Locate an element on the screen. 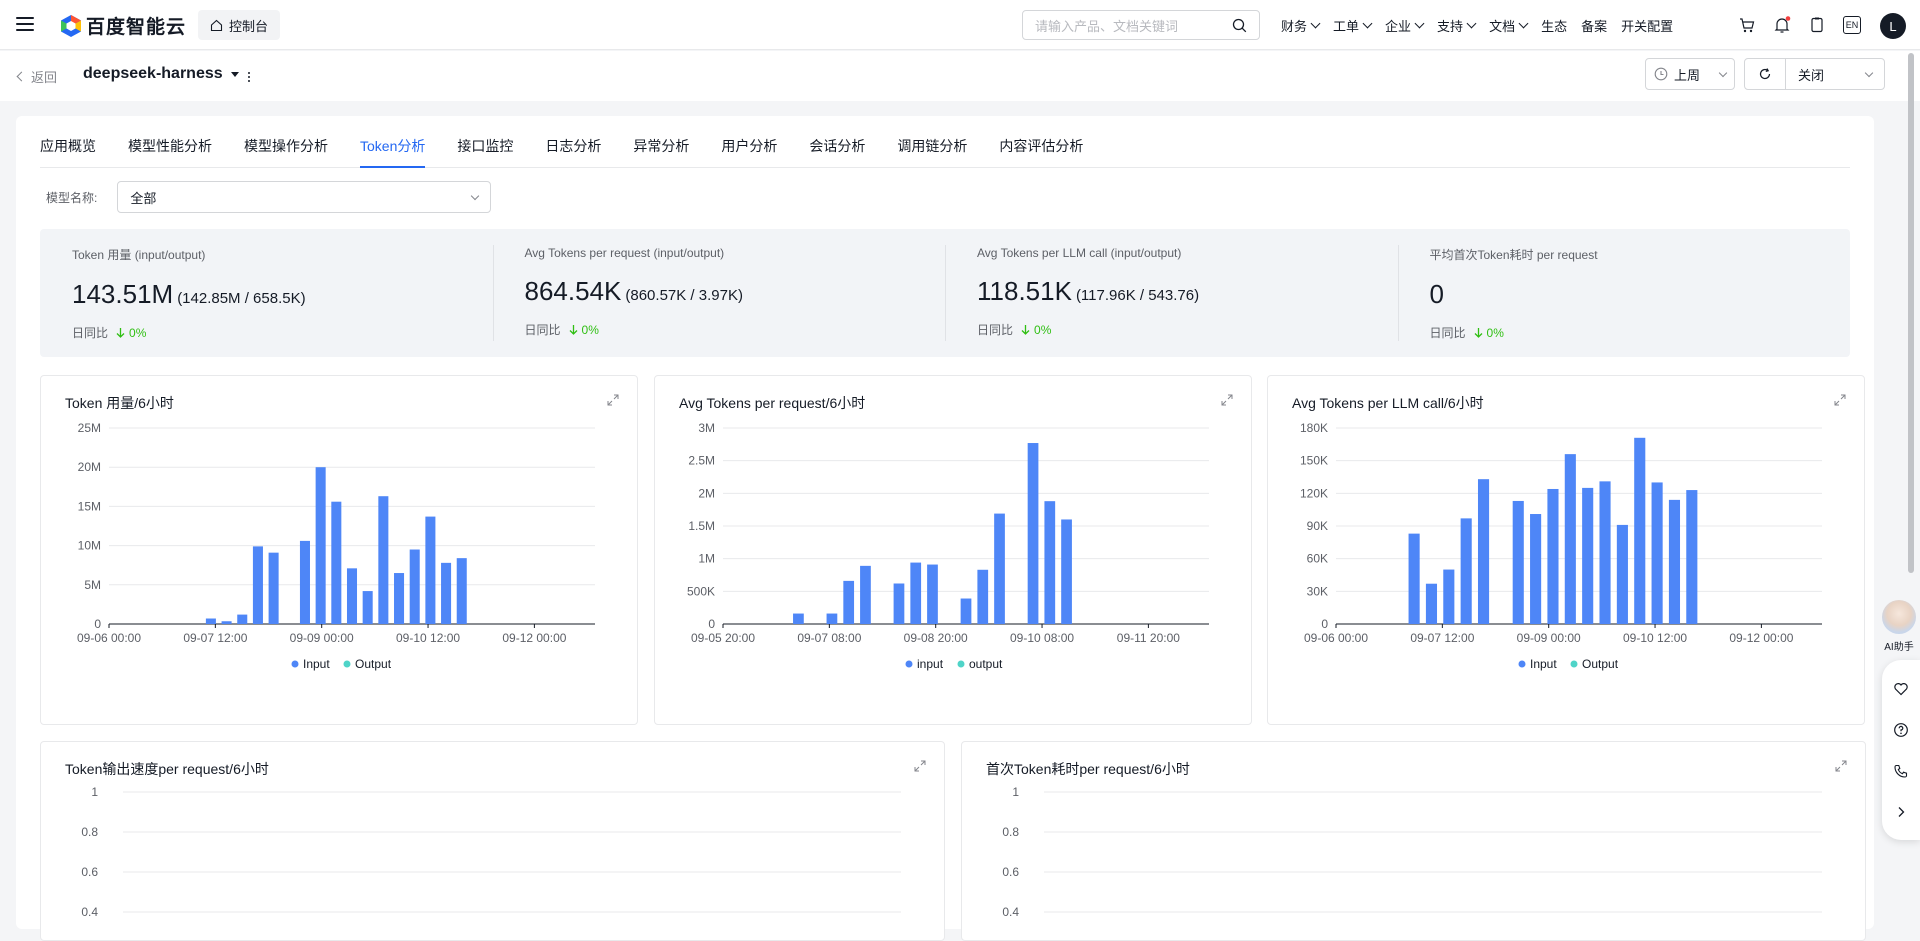 This screenshot has height=941, width=1920. legend-label: output is located at coordinates (986, 664).